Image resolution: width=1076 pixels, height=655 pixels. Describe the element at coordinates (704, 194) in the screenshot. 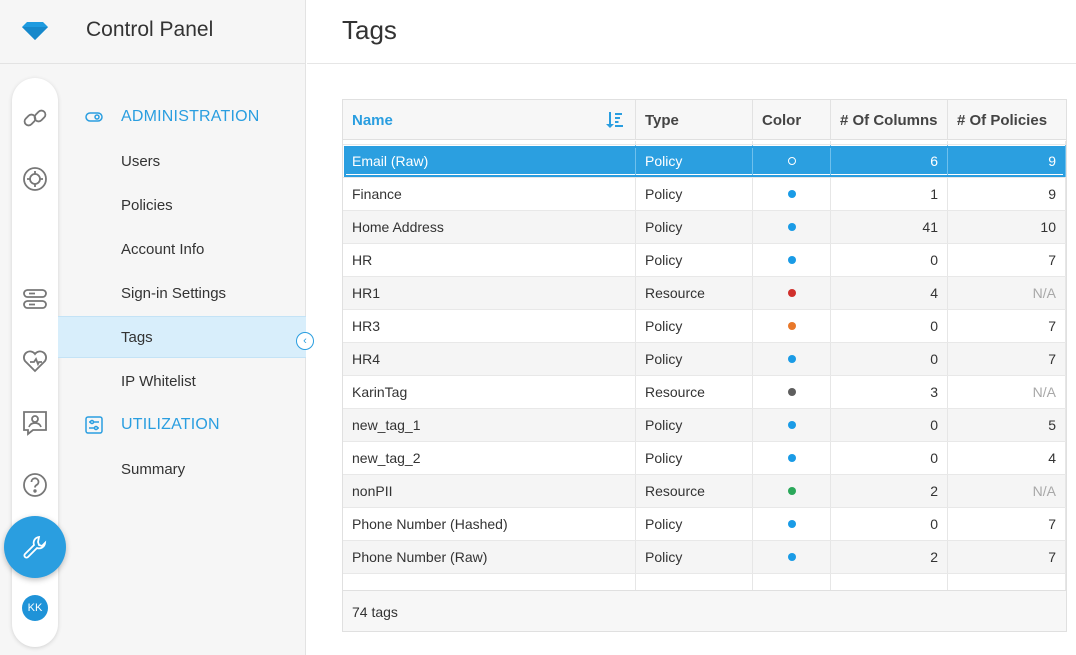

I see `table-row: Finance Policy 1 9` at that location.